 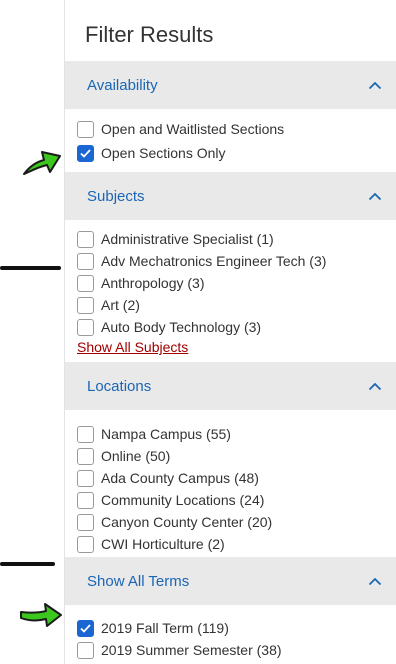 What do you see at coordinates (149, 34) in the screenshot?
I see `panel-title: Filter Results` at bounding box center [149, 34].